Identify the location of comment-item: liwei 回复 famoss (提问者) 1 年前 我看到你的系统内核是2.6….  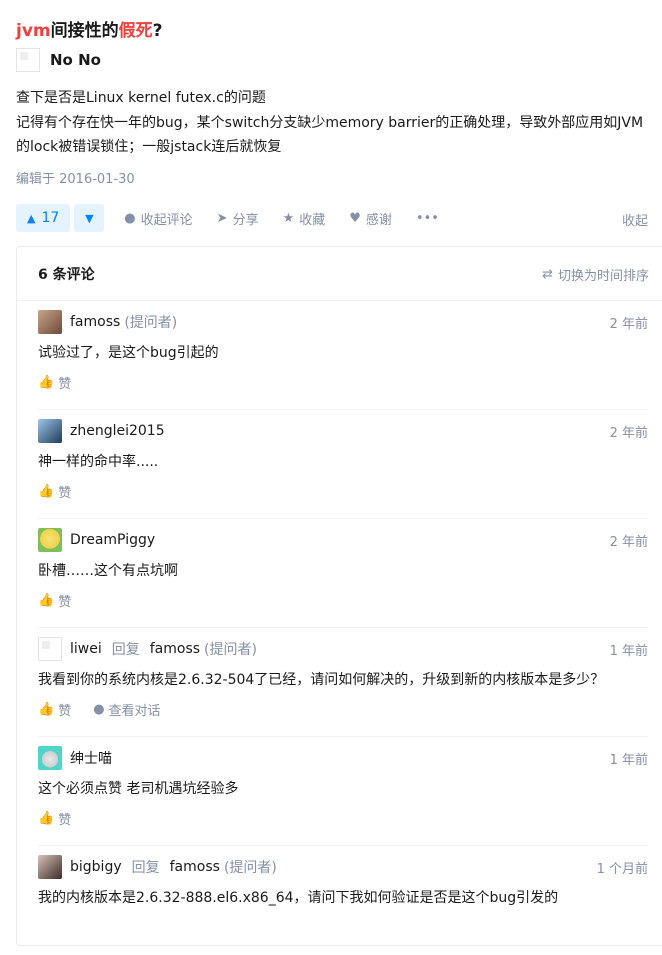
(343, 682).